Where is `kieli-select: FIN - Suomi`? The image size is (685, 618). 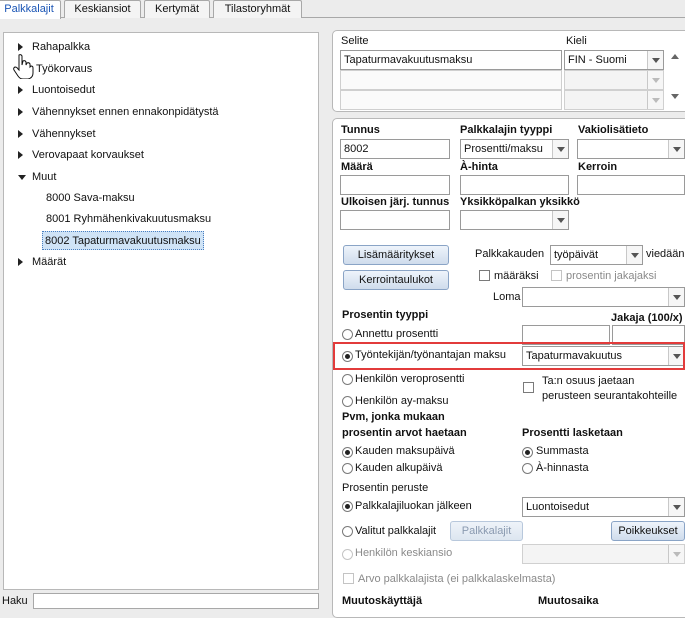
kieli-select: FIN - Suomi is located at coordinates (614, 60).